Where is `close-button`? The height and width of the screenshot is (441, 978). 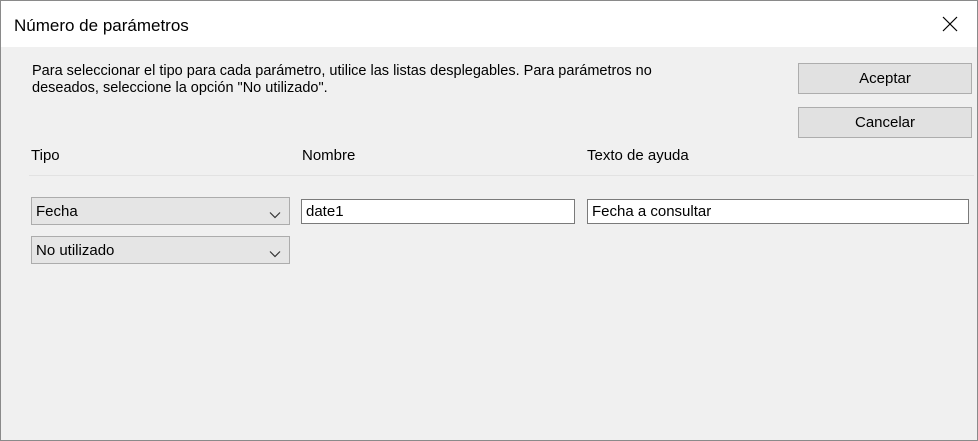 close-button is located at coordinates (950, 24).